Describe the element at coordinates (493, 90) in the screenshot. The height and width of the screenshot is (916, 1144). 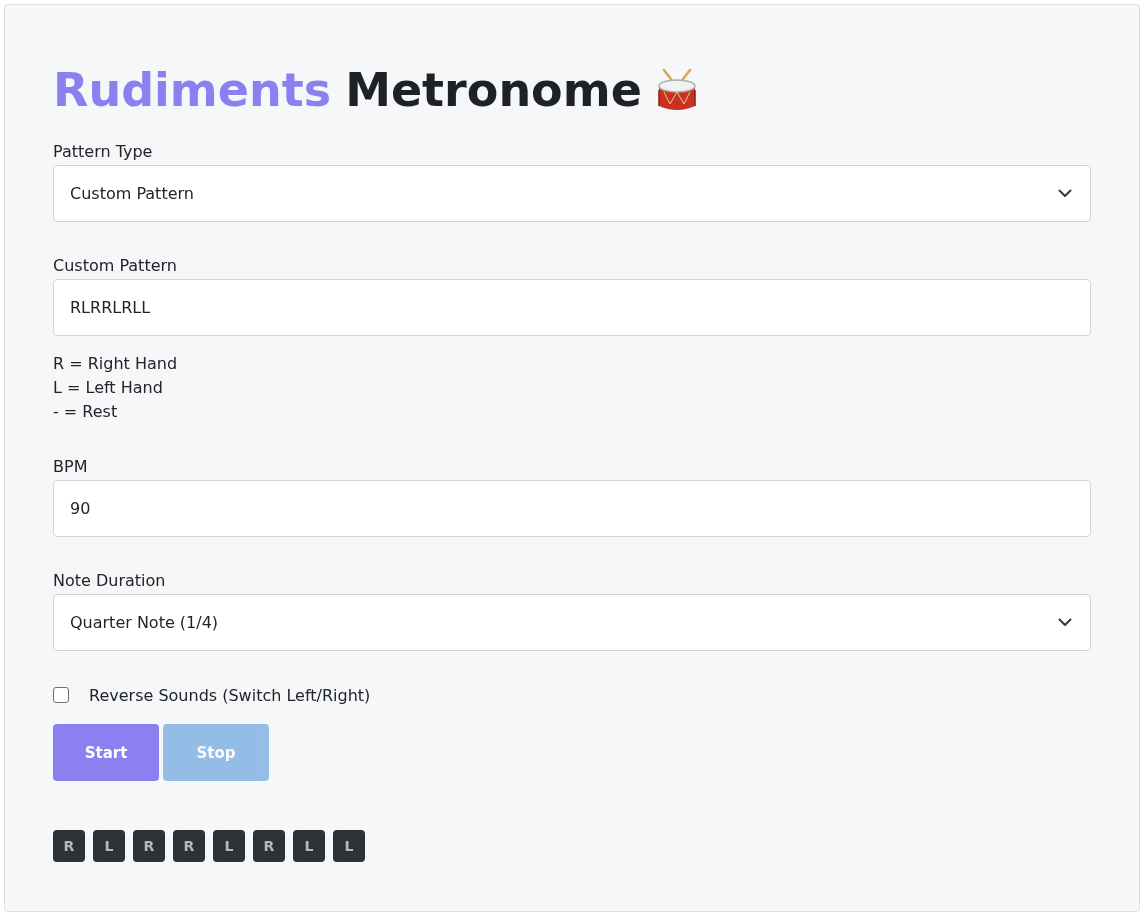
I see `title-text: Metronome` at that location.